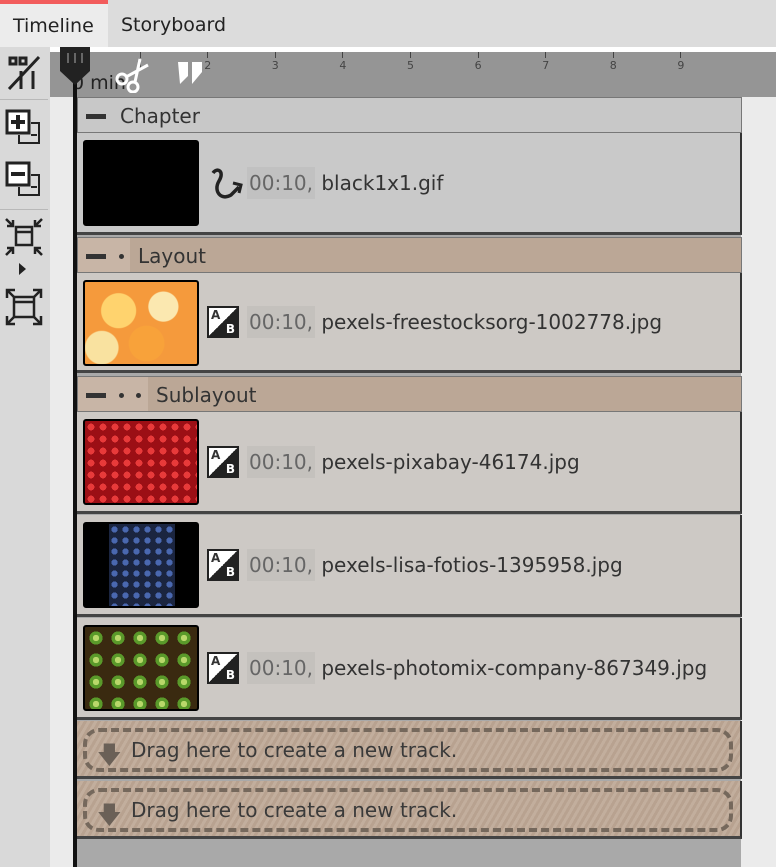 The width and height of the screenshot is (776, 867). I want to click on remove-track-button, so click(24, 179).